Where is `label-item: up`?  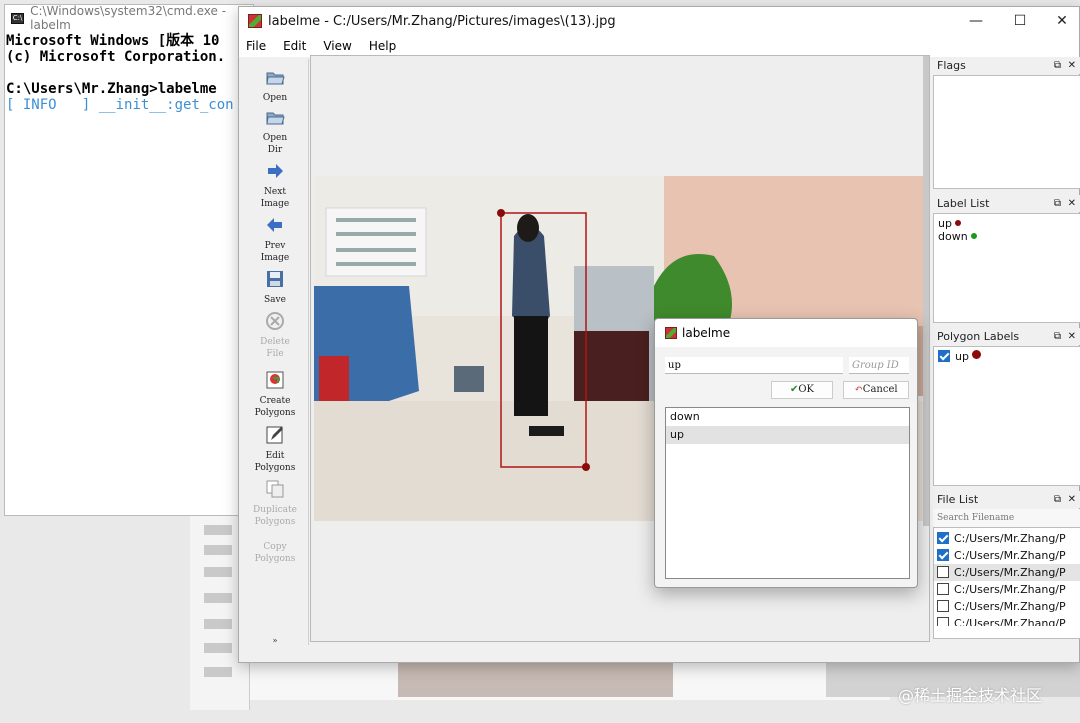
label-item: up is located at coordinates (1007, 223).